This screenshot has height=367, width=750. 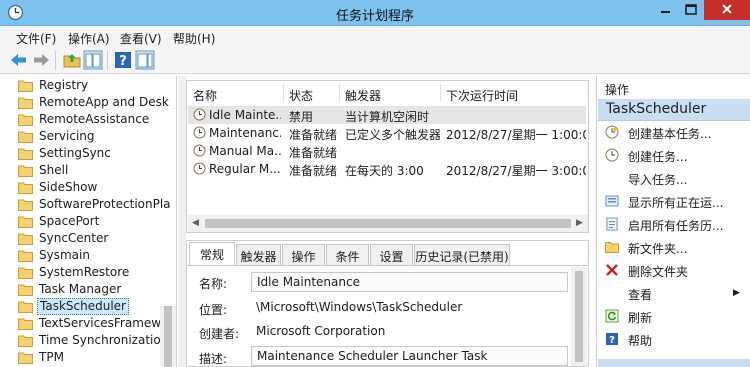 I want to click on task-clock-icon, so click(x=199, y=114).